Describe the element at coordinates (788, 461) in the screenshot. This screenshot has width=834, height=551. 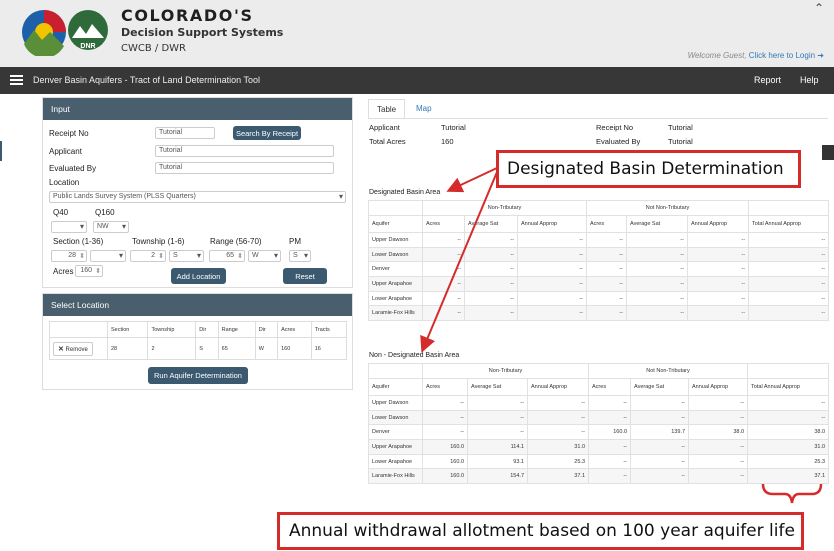
I see `value-cell: 25.3` at that location.